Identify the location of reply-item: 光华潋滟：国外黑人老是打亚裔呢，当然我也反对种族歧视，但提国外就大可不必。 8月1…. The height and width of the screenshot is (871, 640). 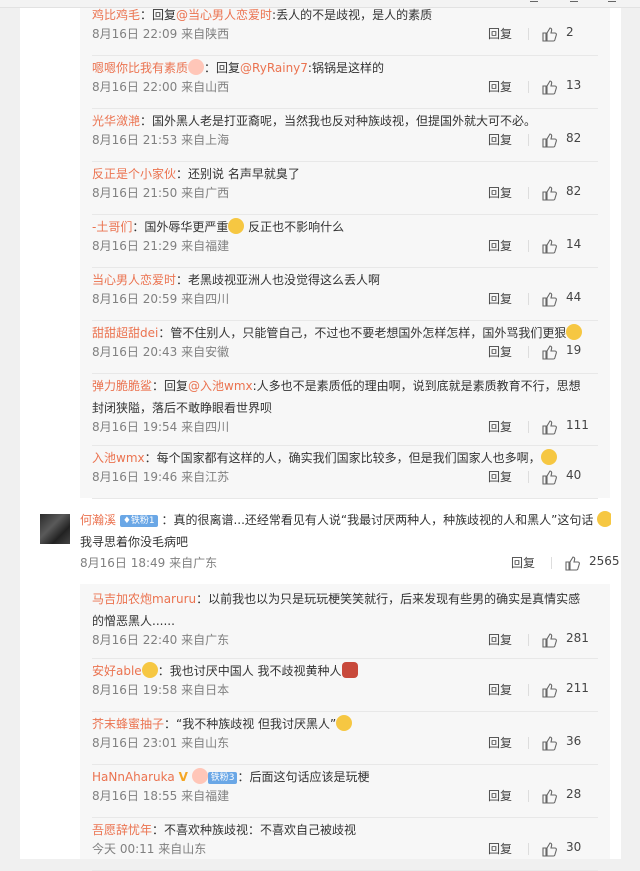
(345, 135).